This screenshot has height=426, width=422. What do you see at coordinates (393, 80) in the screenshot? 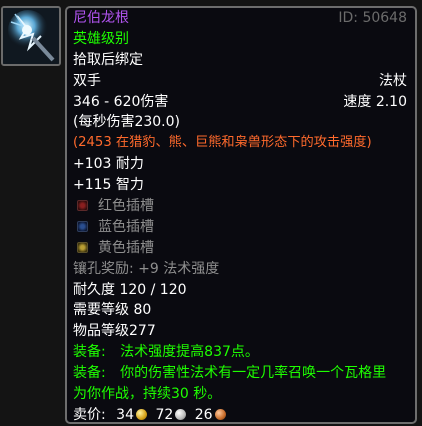
I see `item-type: 法杖` at bounding box center [393, 80].